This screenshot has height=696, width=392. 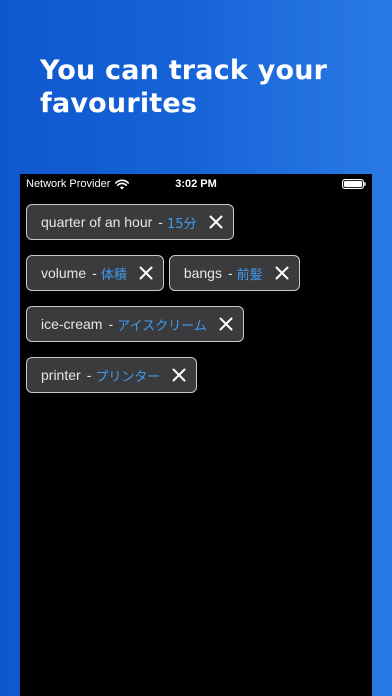 I want to click on chip-row: ice-cream - アイスクリーム, so click(x=196, y=324).